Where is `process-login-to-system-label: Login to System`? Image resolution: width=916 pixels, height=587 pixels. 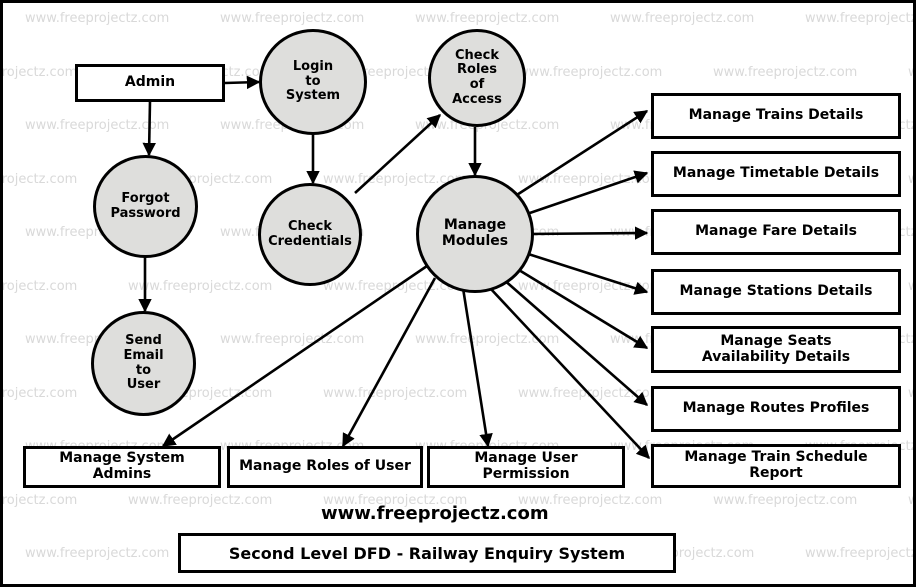
process-login-to-system-label: Login to System is located at coordinates (313, 82).